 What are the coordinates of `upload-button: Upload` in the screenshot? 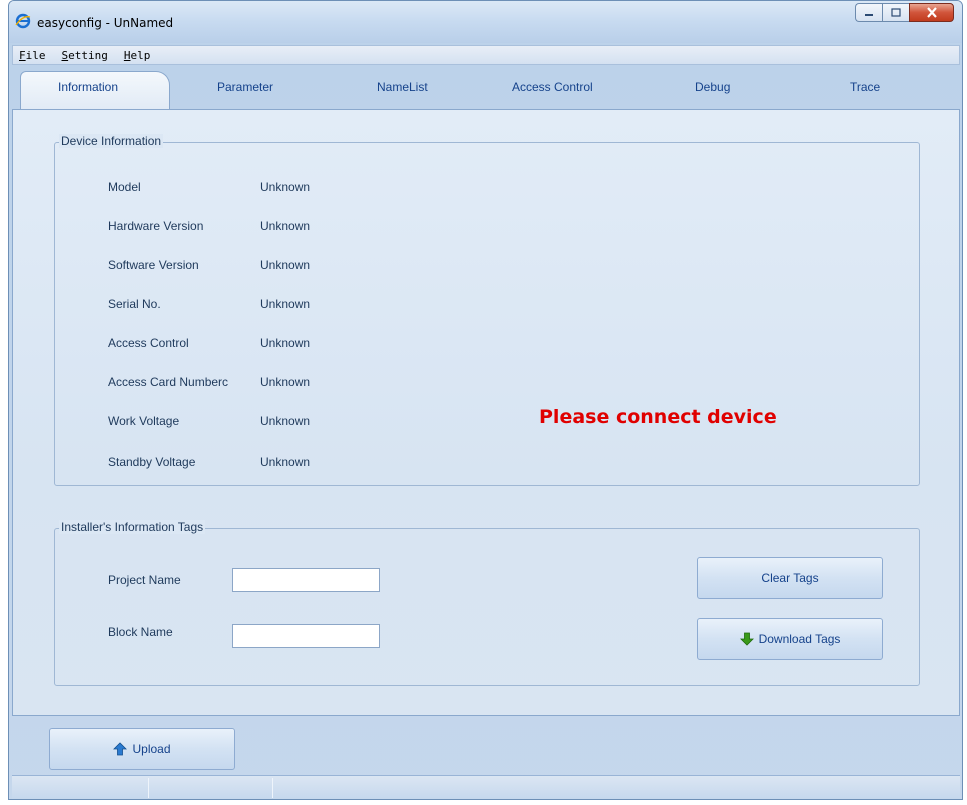 It's located at (142, 749).